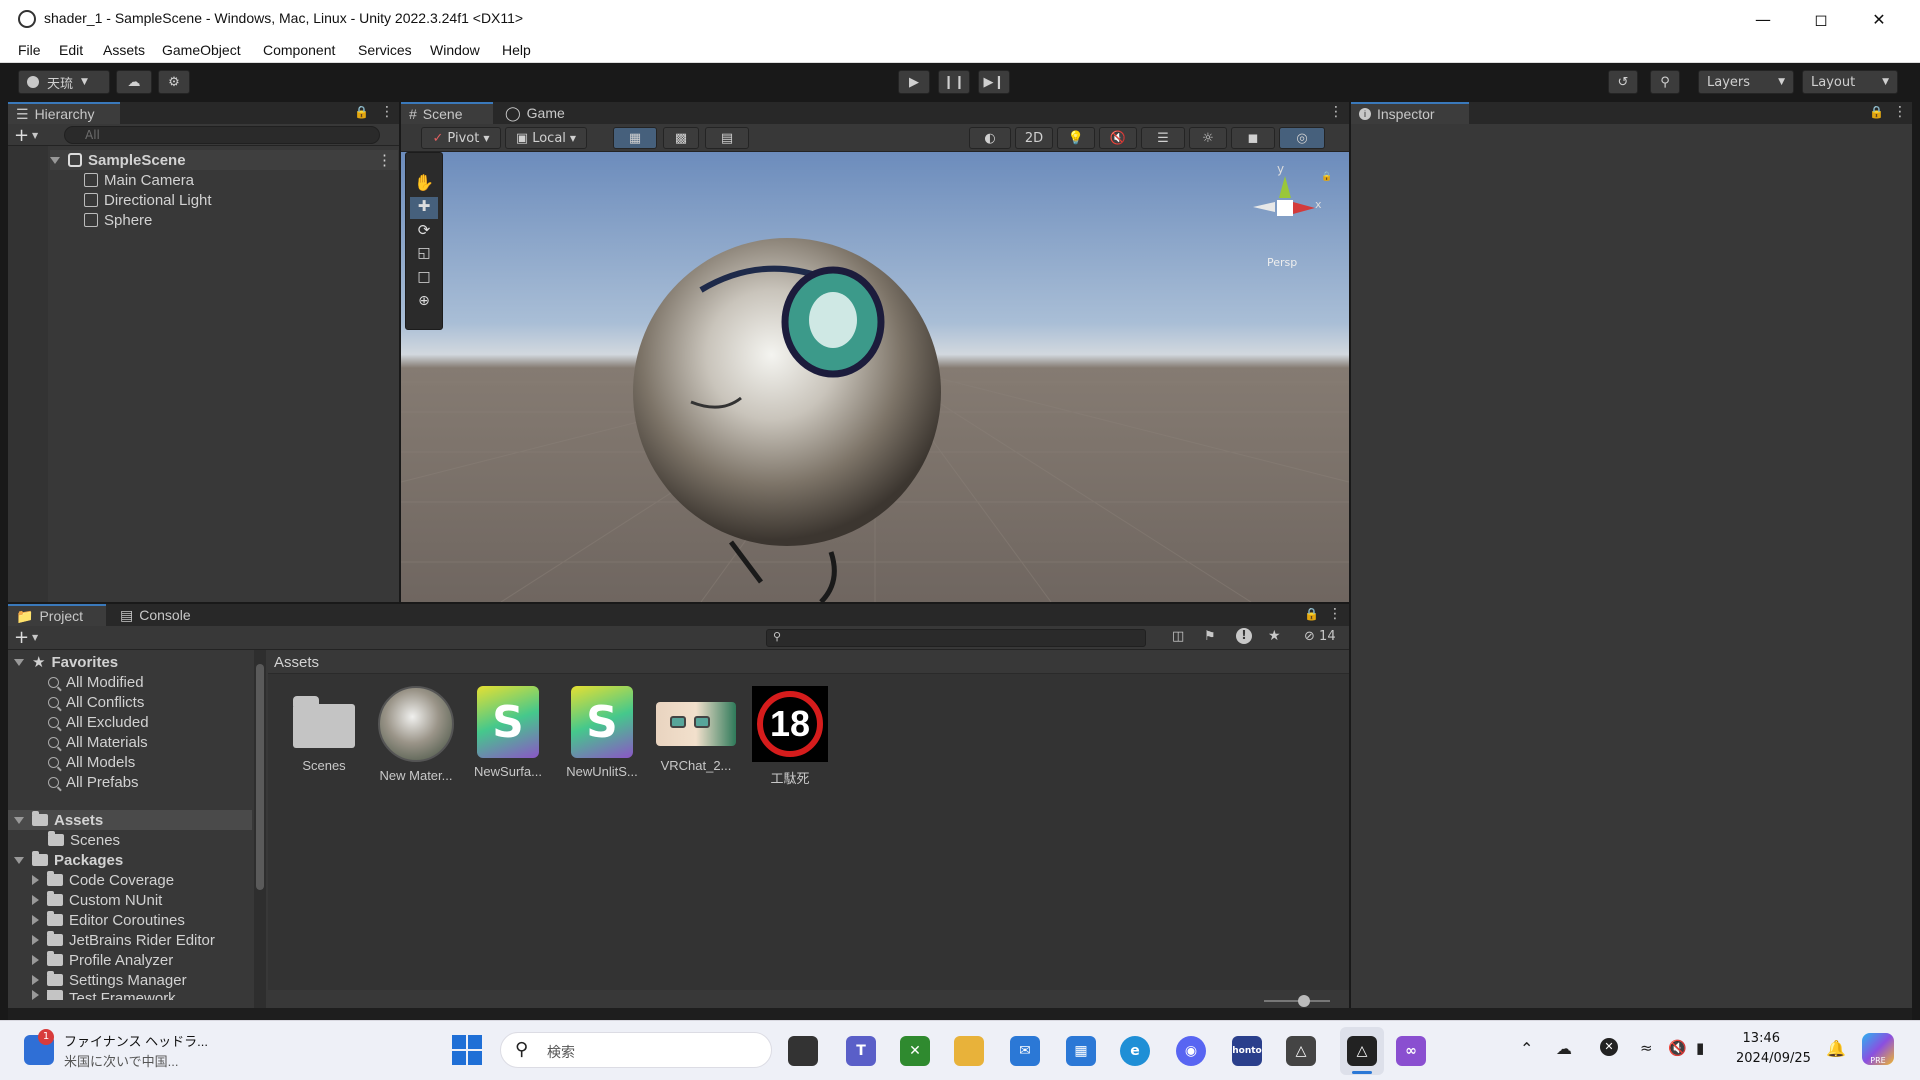 This screenshot has height=1080, width=1920. Describe the element at coordinates (1362, 1051) in the screenshot. I see `unity-editor-taskbar-item: △` at that location.